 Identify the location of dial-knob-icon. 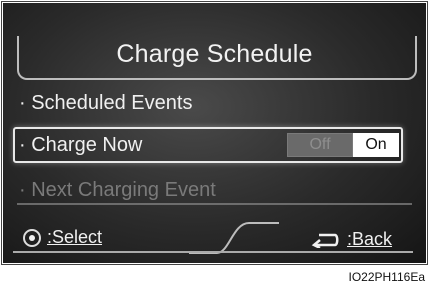
(32, 238).